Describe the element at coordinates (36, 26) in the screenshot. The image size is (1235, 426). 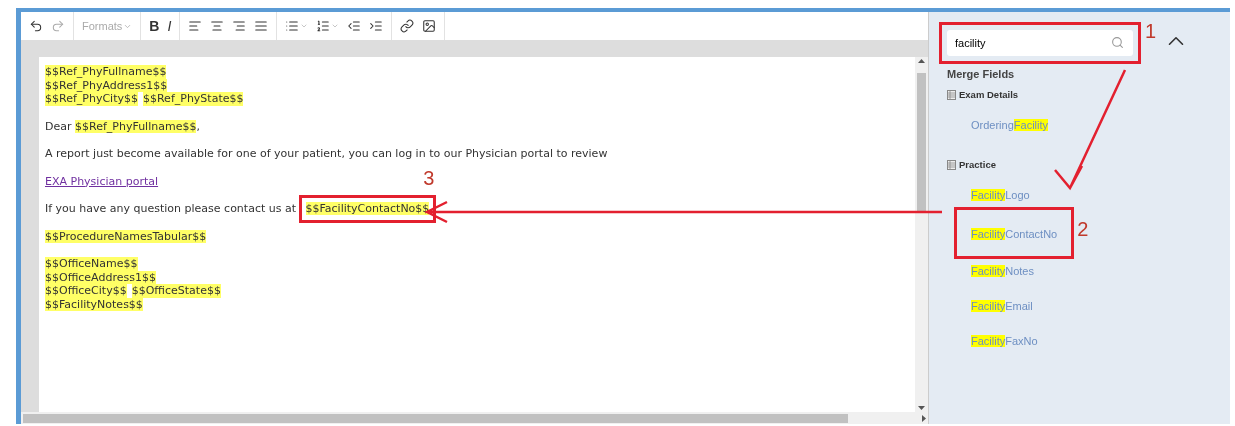
I see `undo-icon` at that location.